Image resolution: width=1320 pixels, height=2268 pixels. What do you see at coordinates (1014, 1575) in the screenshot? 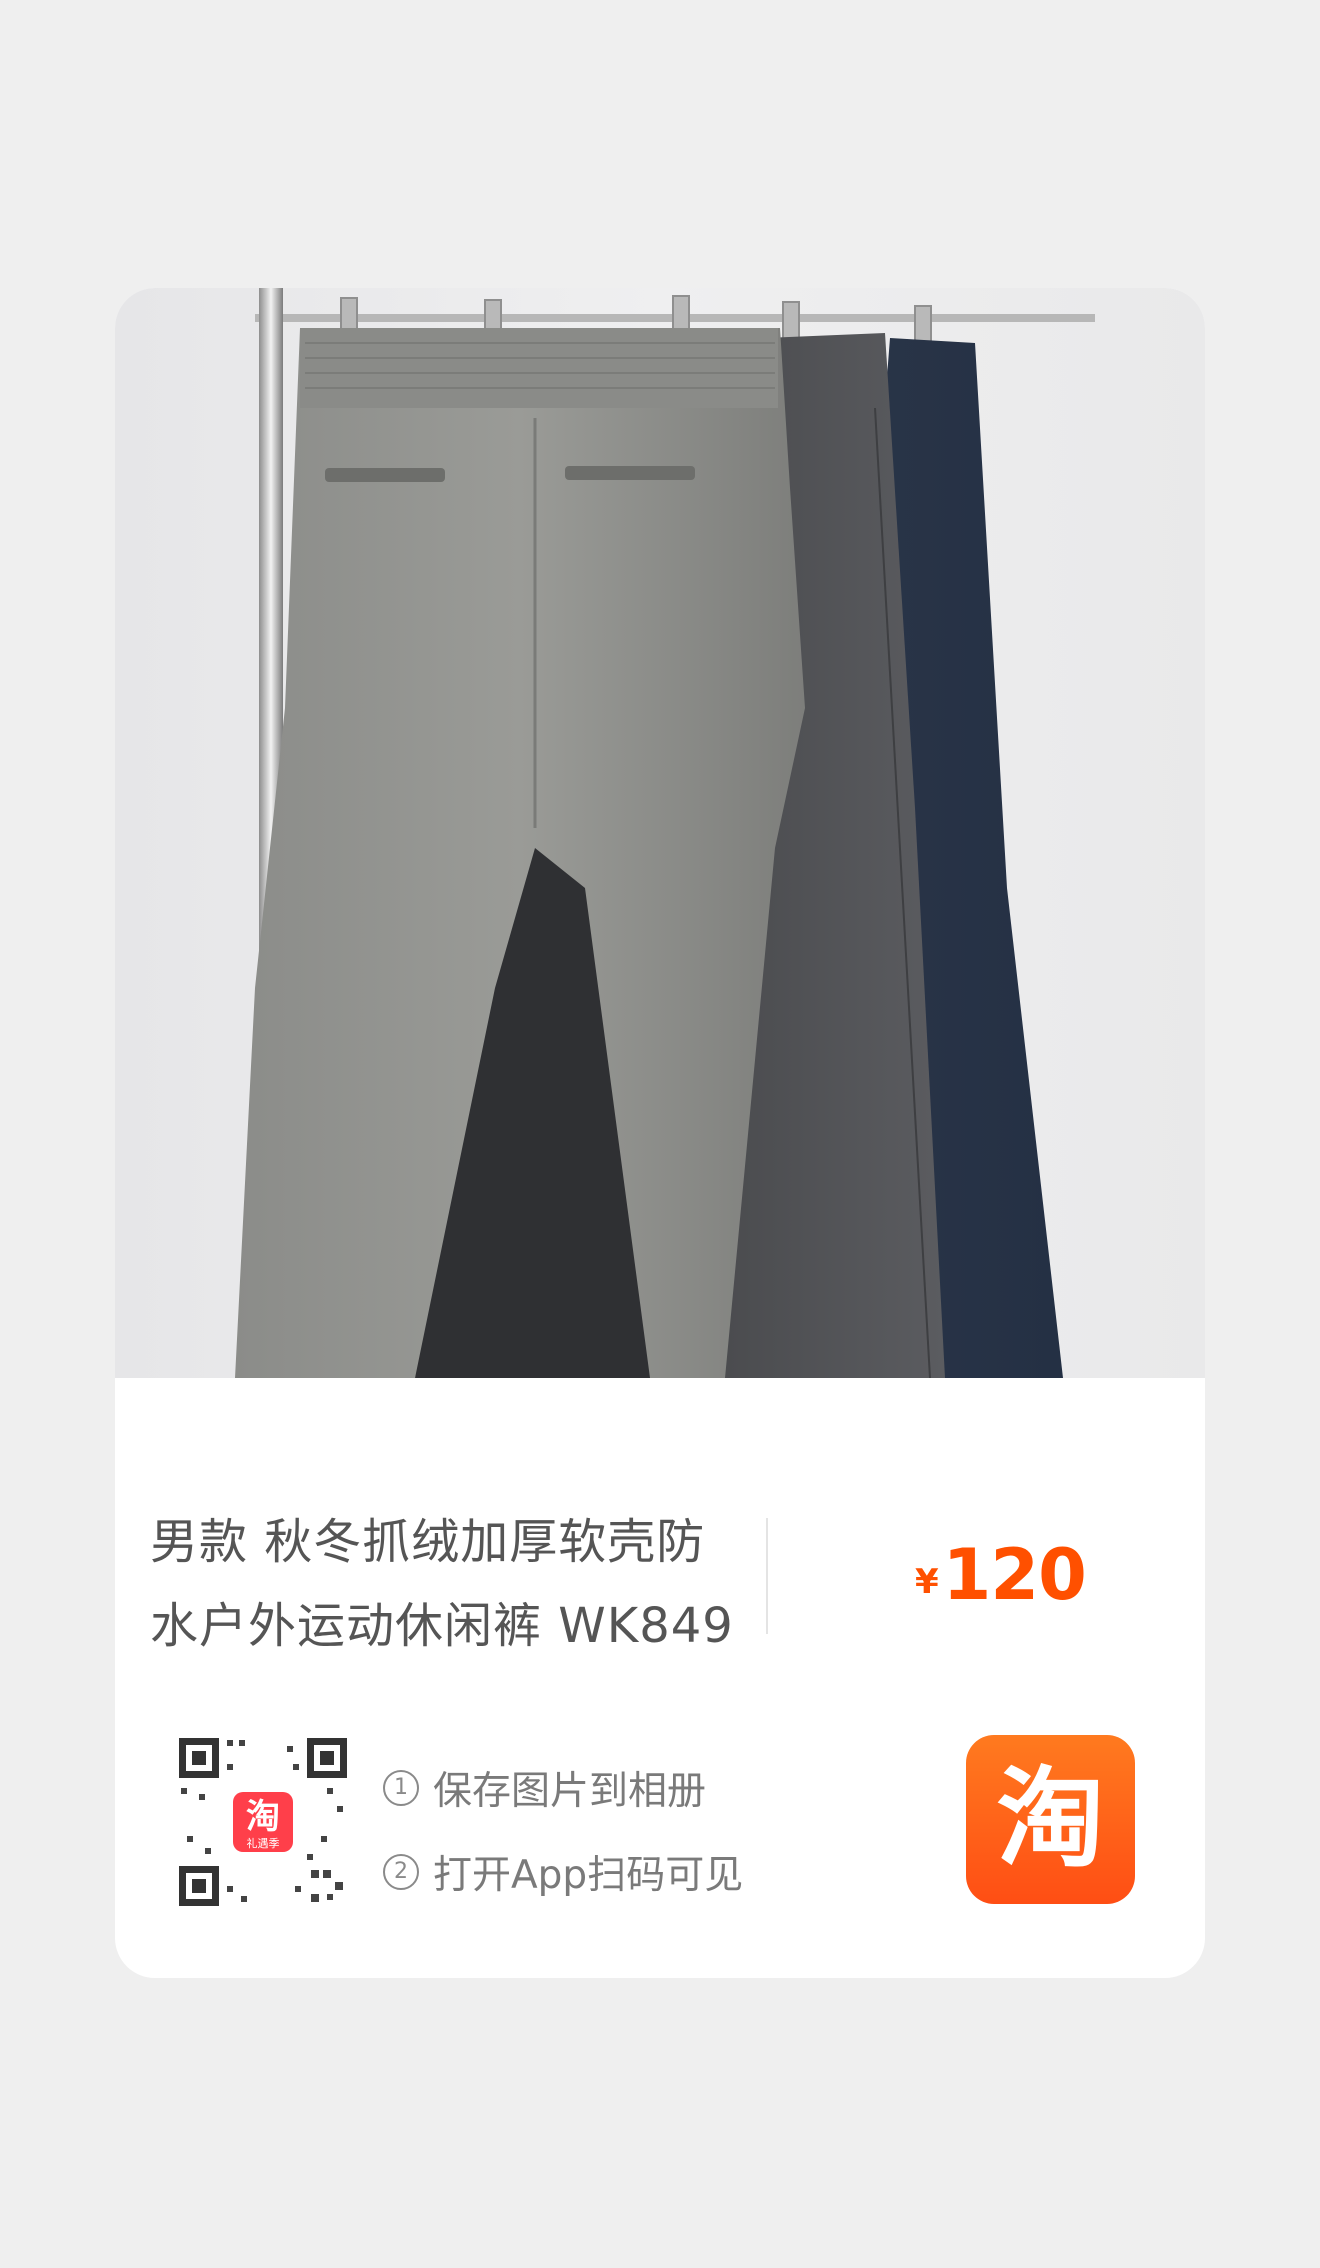
I see `price-amount: 120` at bounding box center [1014, 1575].